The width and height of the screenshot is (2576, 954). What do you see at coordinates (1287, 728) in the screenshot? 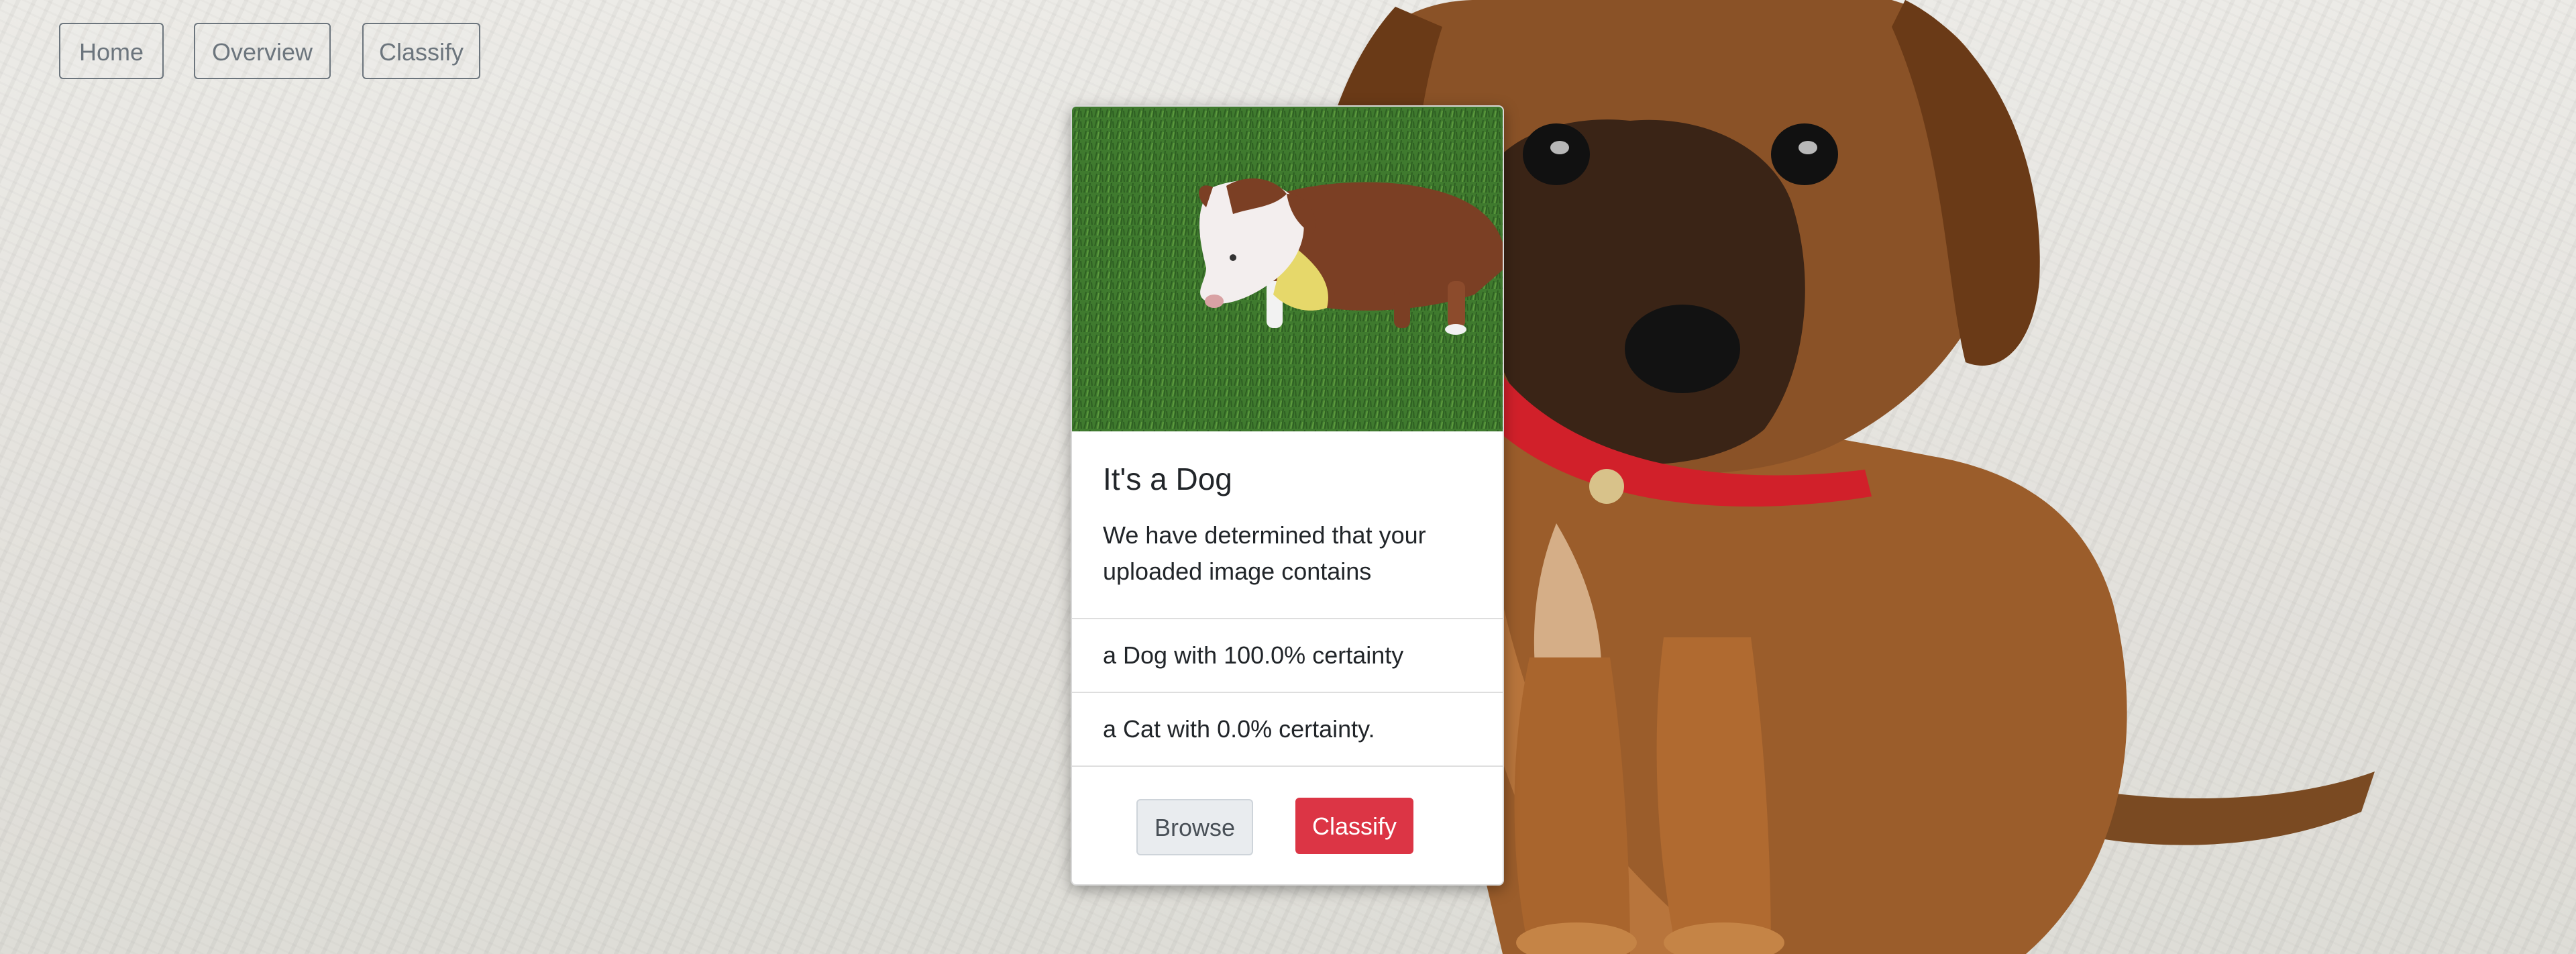
I see `result-item-cat: a Cat with 0.0% certainty.` at bounding box center [1287, 728].